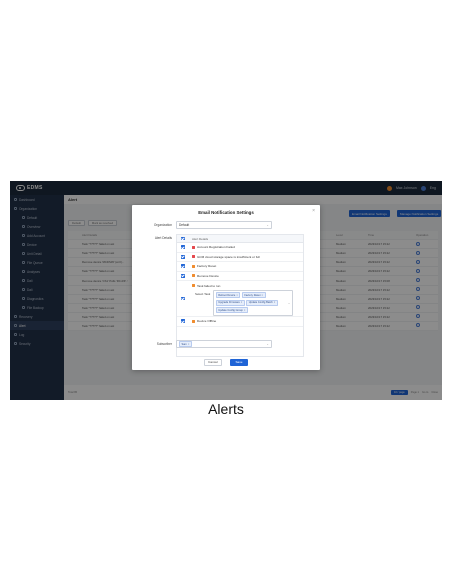 The image size is (452, 584). What do you see at coordinates (184, 225) in the screenshot?
I see `organization-value: Default` at bounding box center [184, 225].